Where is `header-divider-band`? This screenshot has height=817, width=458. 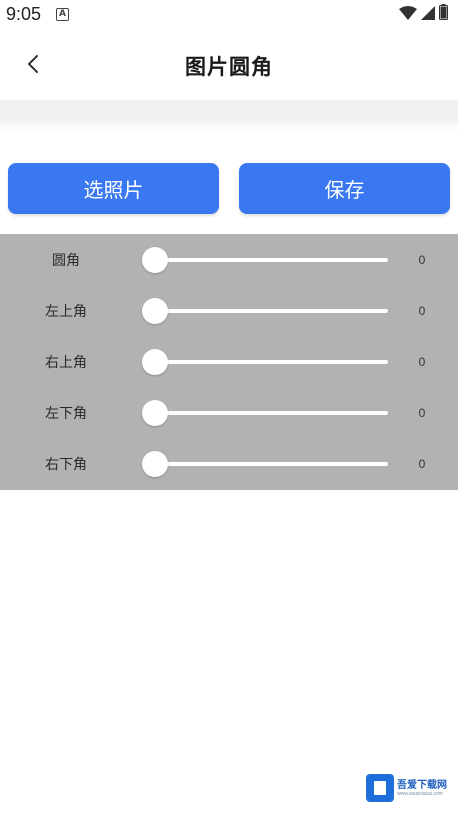 header-divider-band is located at coordinates (229, 111).